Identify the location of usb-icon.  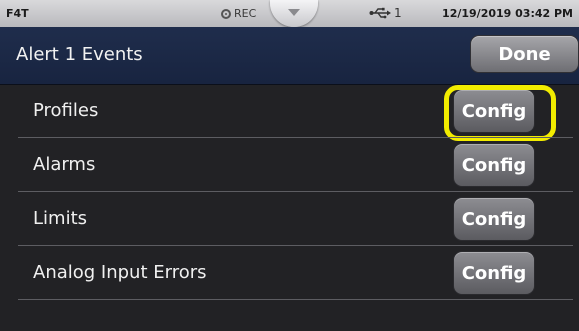
(380, 13).